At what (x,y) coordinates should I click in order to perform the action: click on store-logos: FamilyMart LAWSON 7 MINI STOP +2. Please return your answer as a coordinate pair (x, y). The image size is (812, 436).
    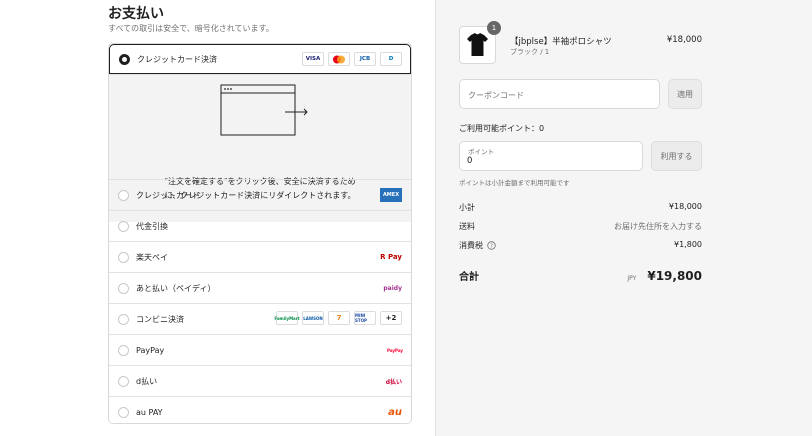
    Looking at the image, I should click on (338, 318).